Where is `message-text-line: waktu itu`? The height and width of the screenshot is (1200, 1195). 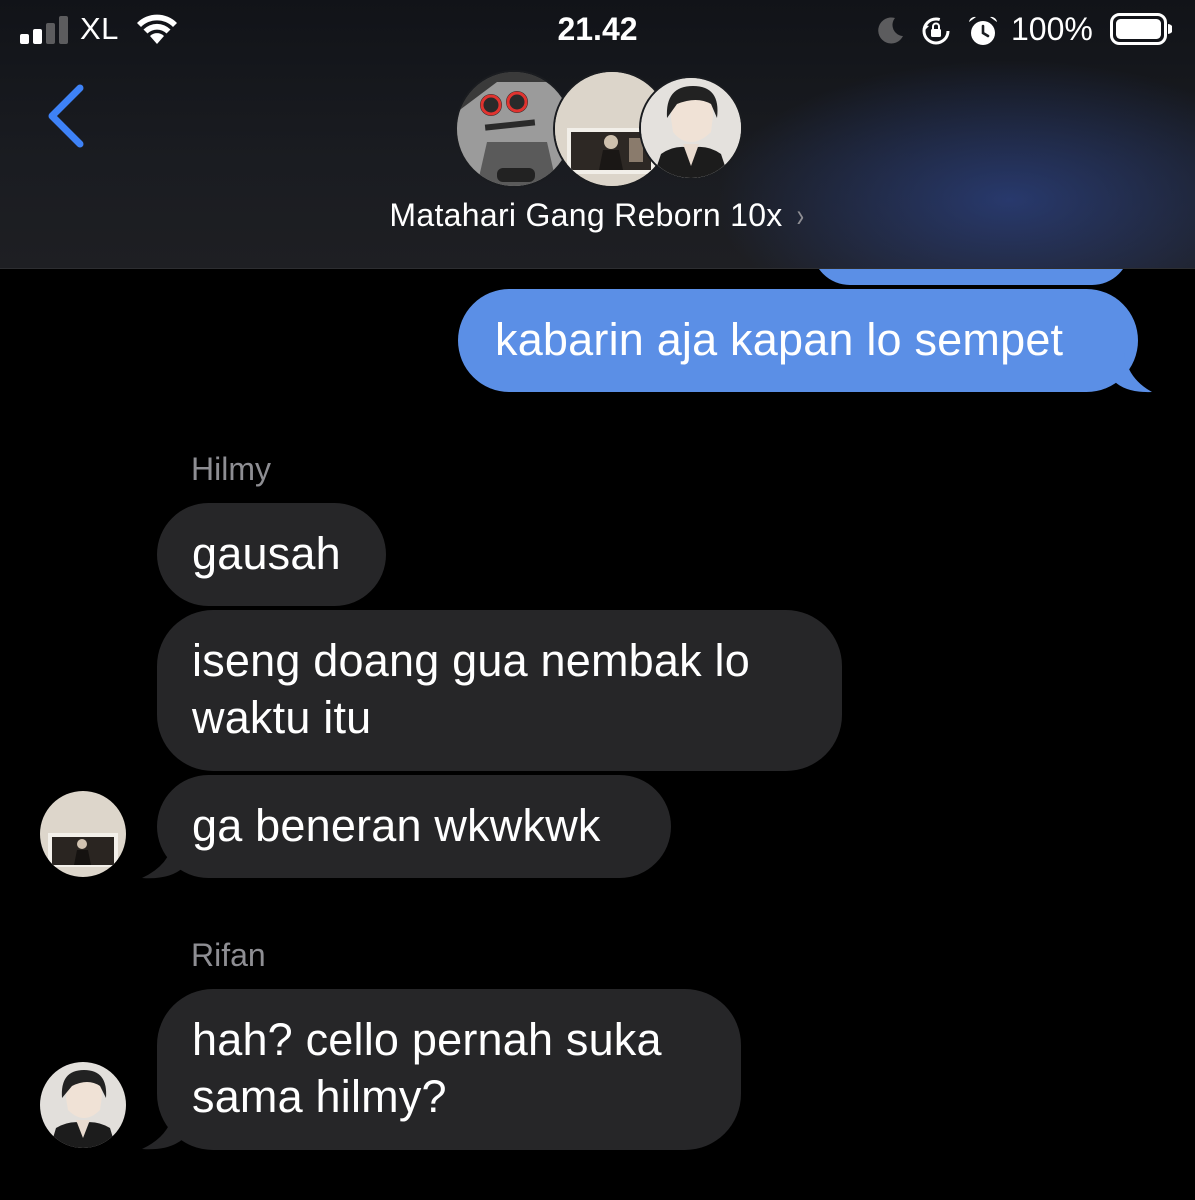
message-text-line: waktu itu is located at coordinates (282, 717).